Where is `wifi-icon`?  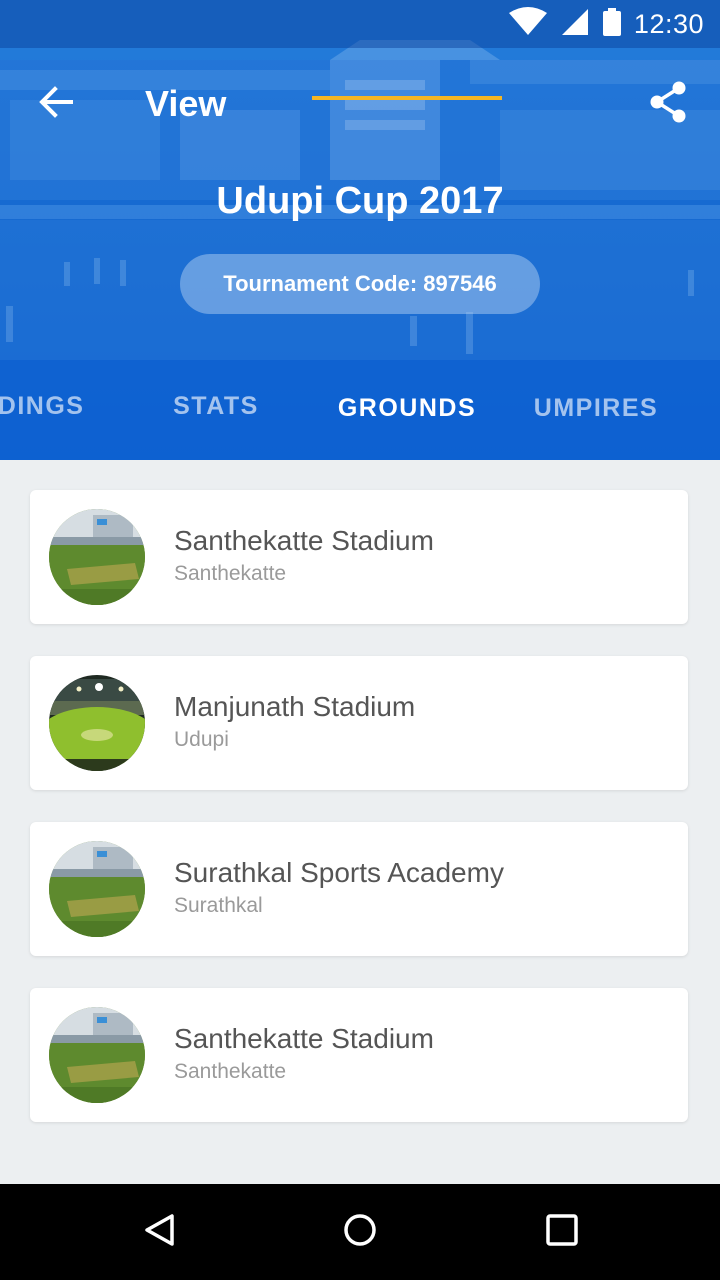 wifi-icon is located at coordinates (528, 24).